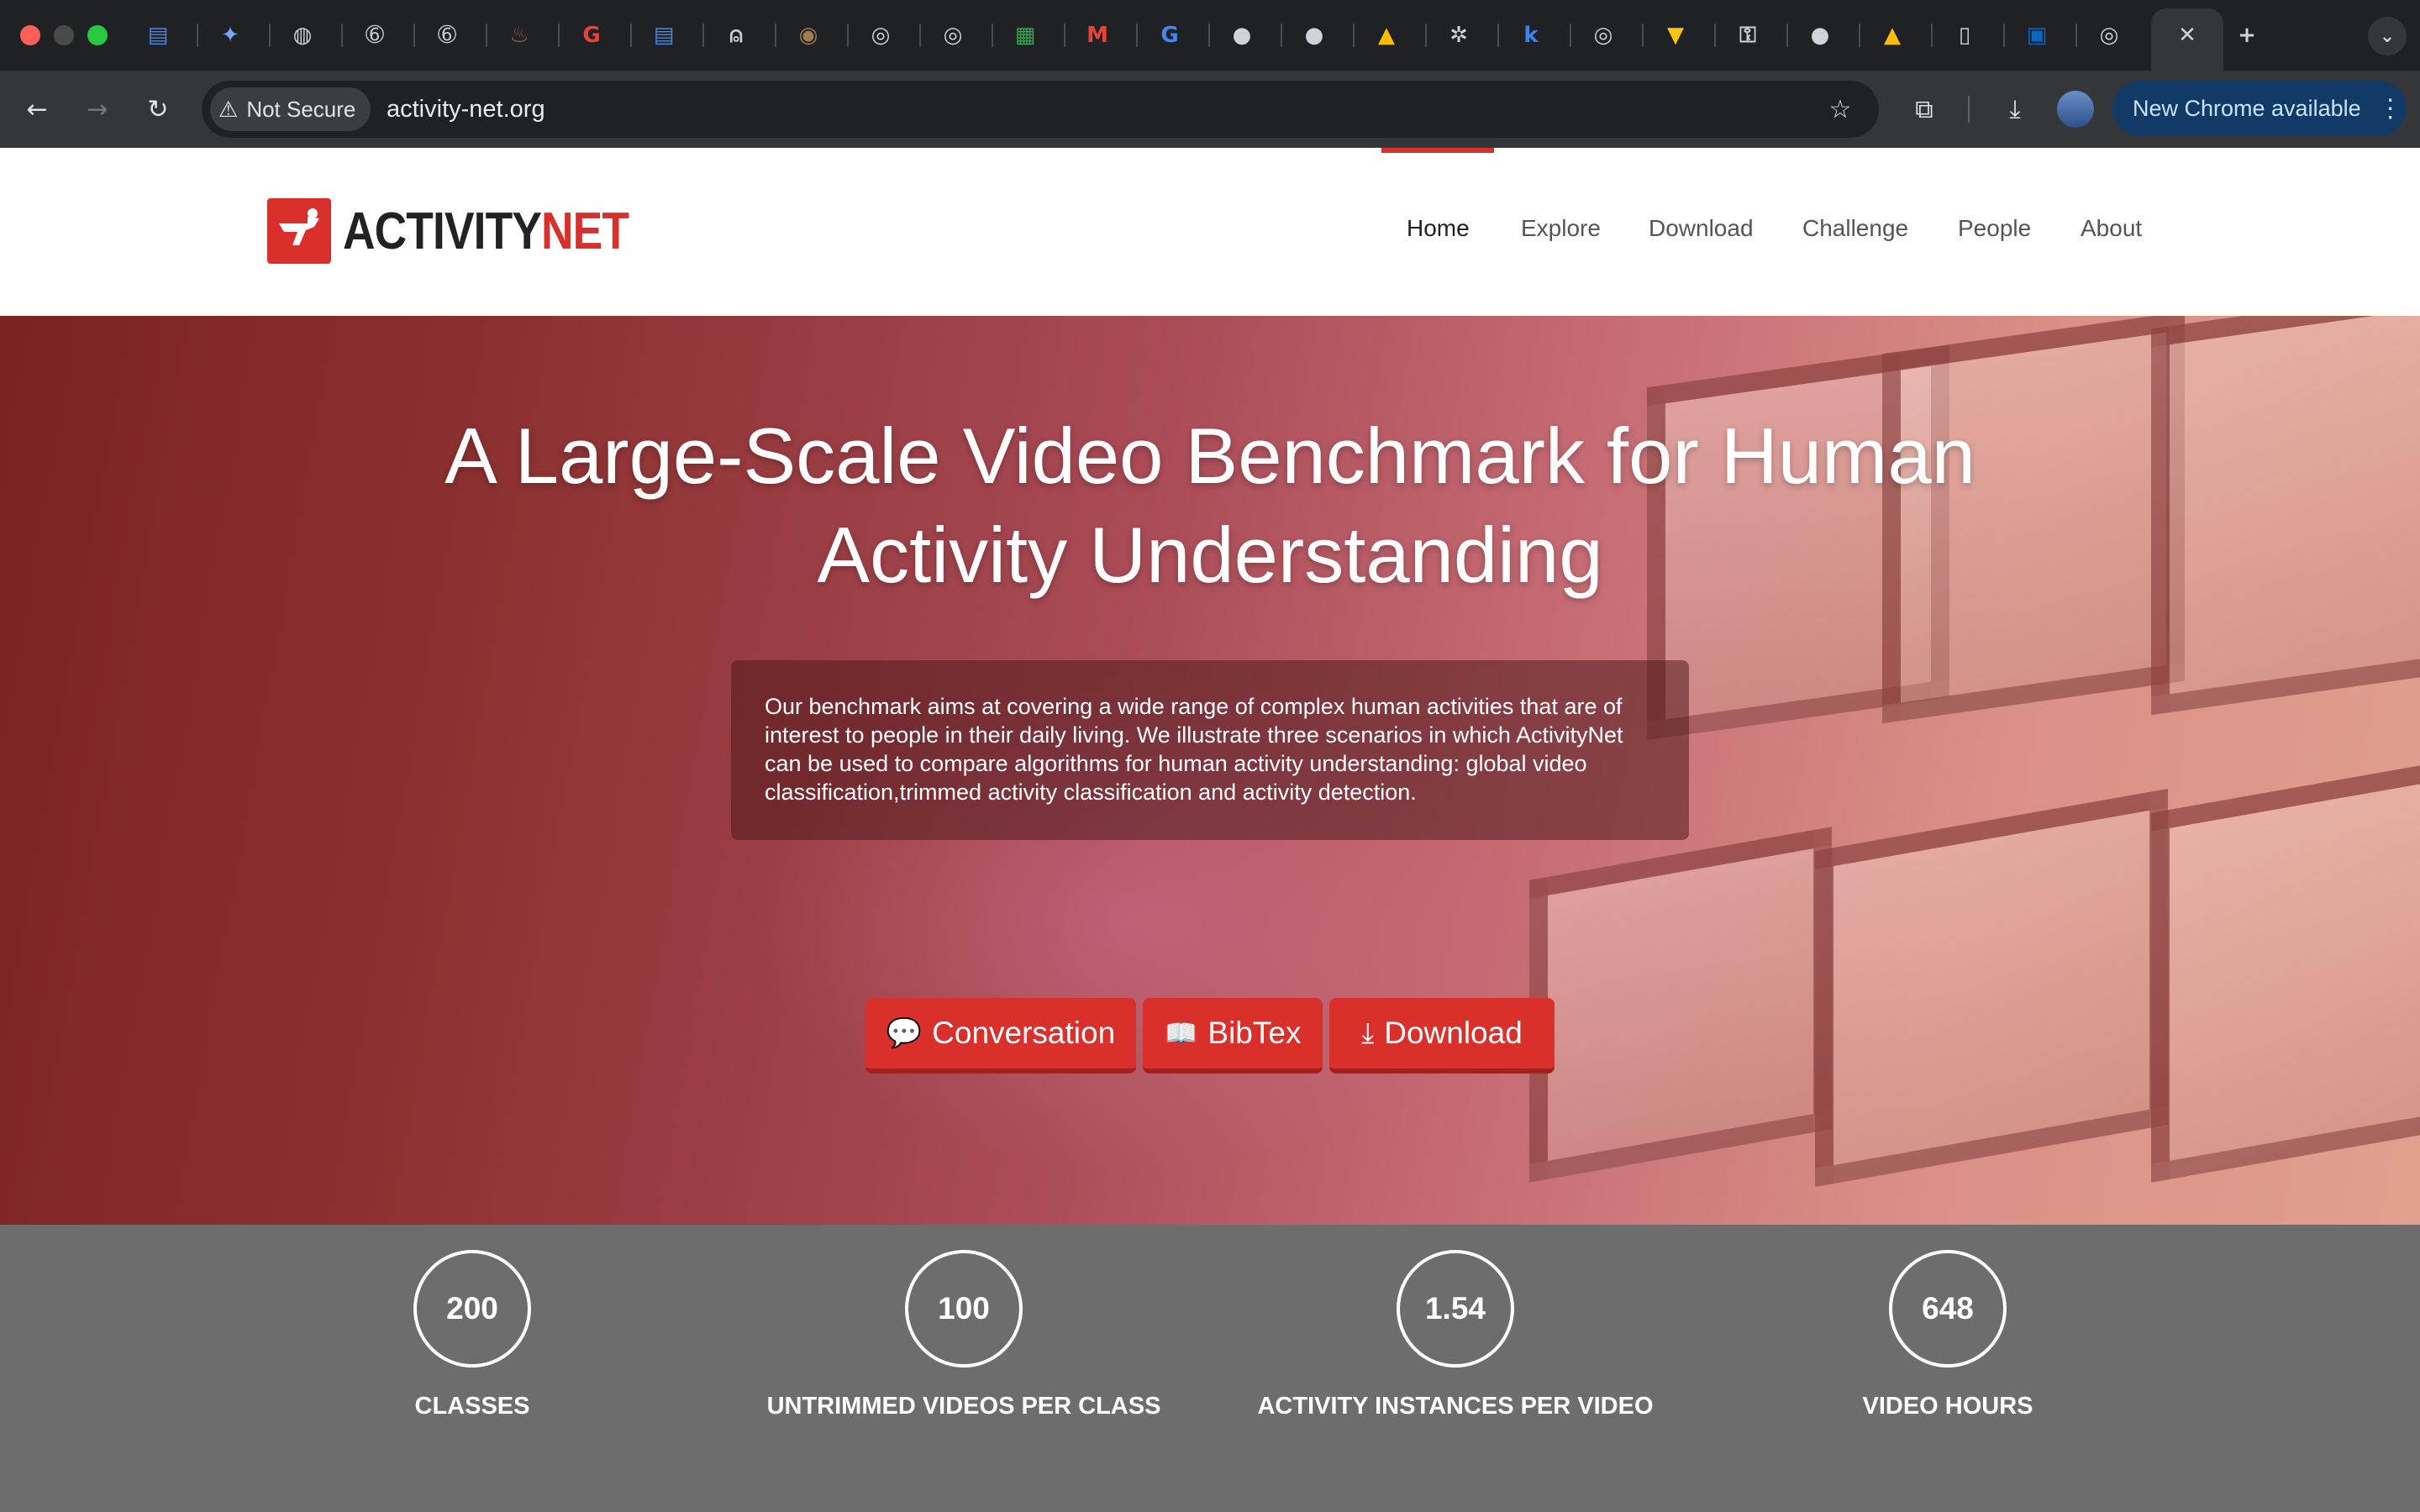 The height and width of the screenshot is (1512, 2420). Describe the element at coordinates (1840, 109) in the screenshot. I see `bookmark-star-icon: ☆` at that location.